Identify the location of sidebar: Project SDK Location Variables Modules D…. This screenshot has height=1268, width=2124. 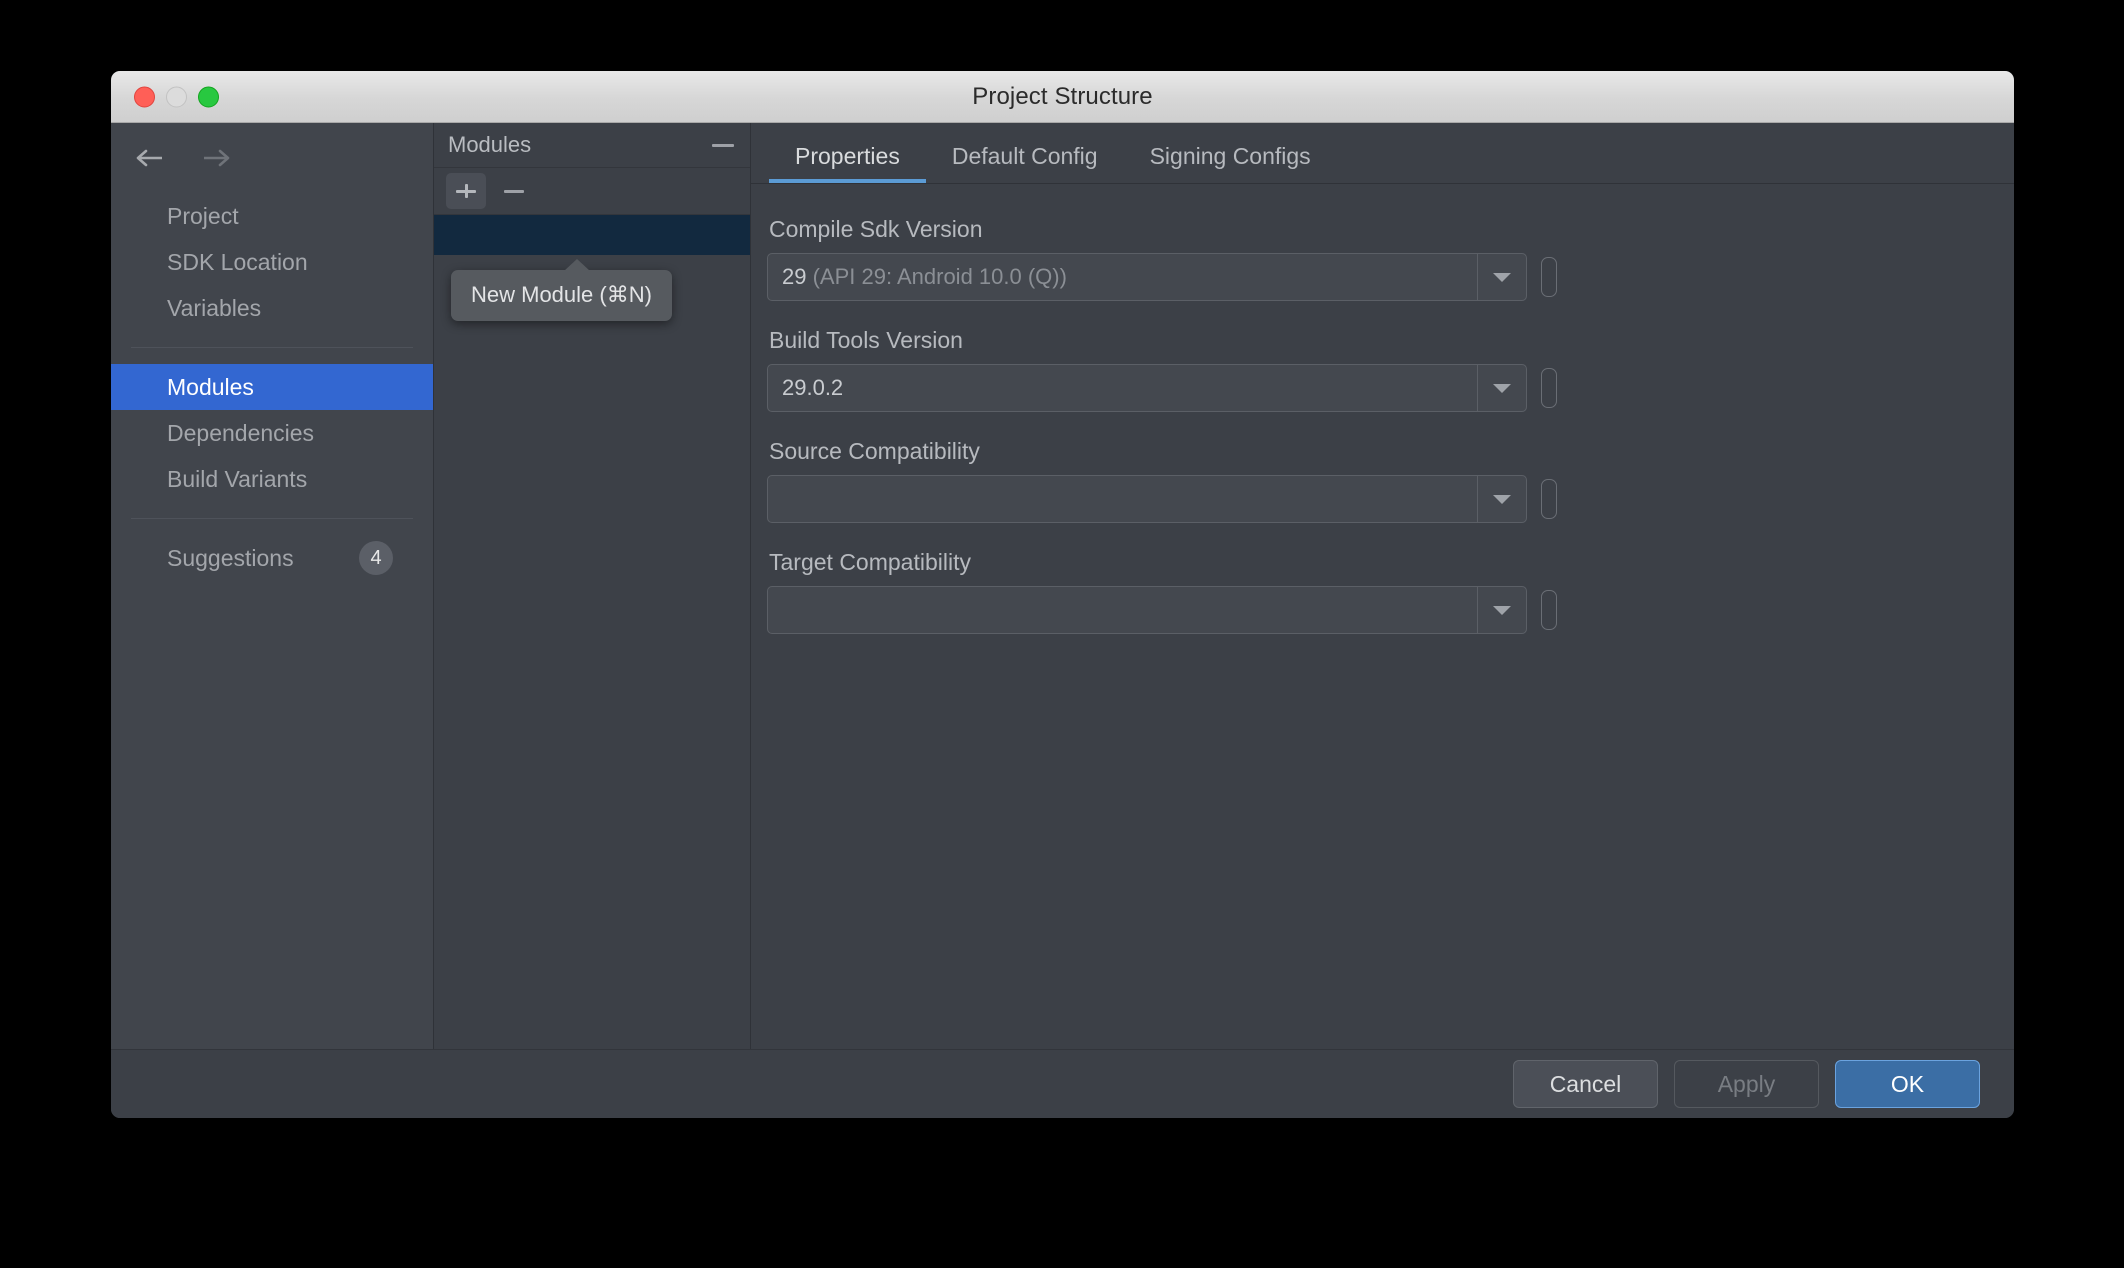
(272, 586).